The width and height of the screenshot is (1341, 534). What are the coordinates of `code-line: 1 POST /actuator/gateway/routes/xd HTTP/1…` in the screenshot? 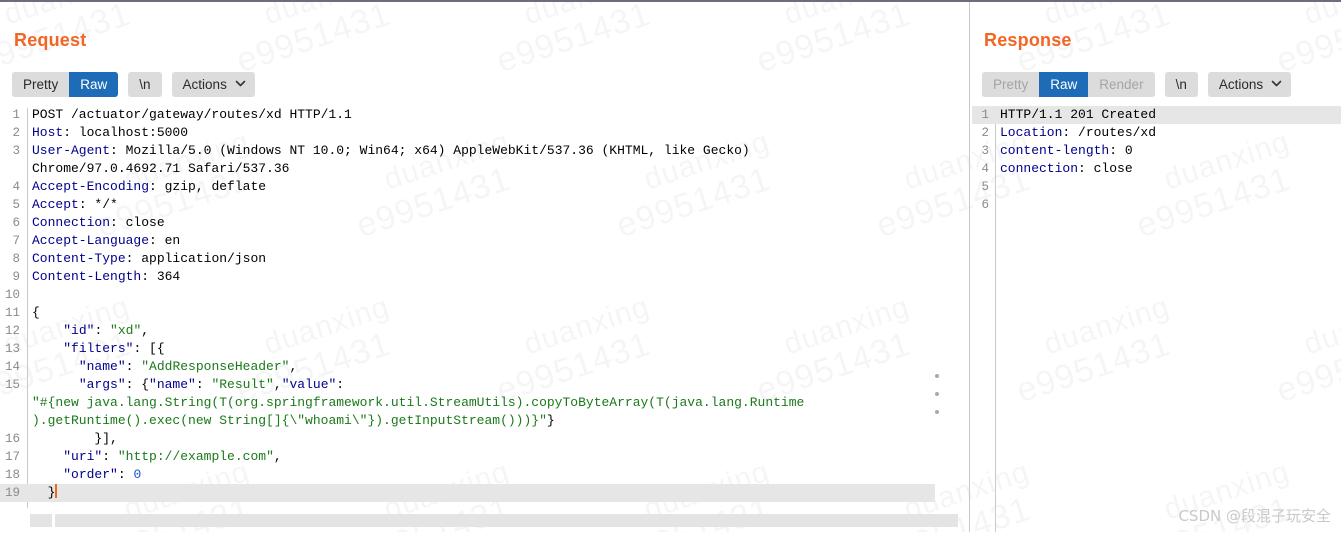 It's located at (484, 115).